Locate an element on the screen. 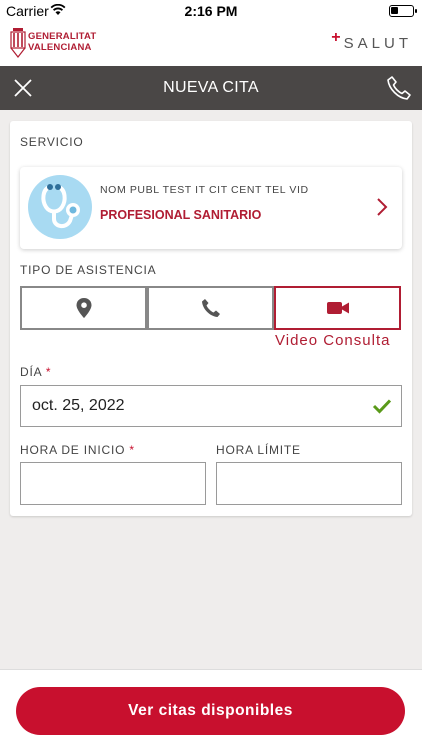 This screenshot has height=750, width=422. start-time-label: HORA DE INICIO * is located at coordinates (77, 450).